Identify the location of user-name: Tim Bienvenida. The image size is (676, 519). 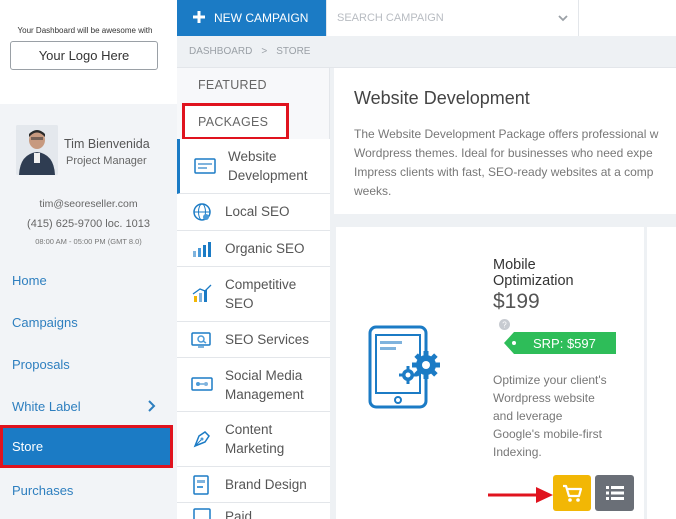
(107, 144).